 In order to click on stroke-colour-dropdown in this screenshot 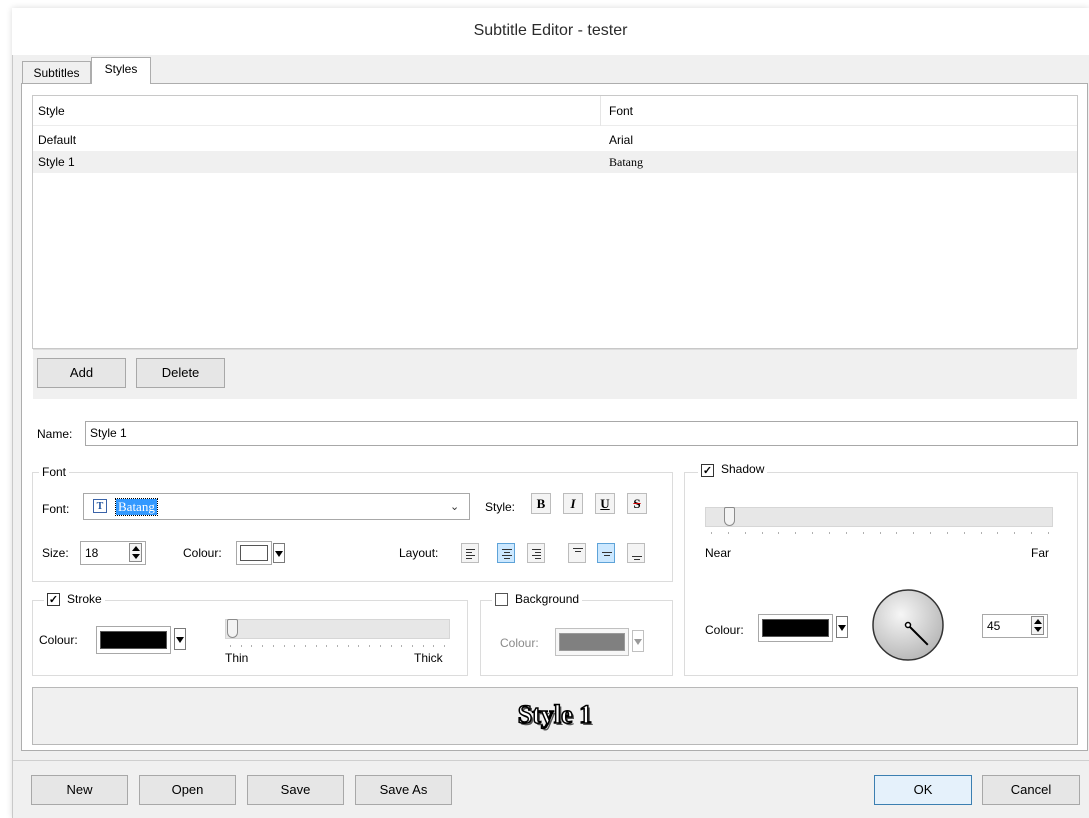, I will do `click(180, 639)`.